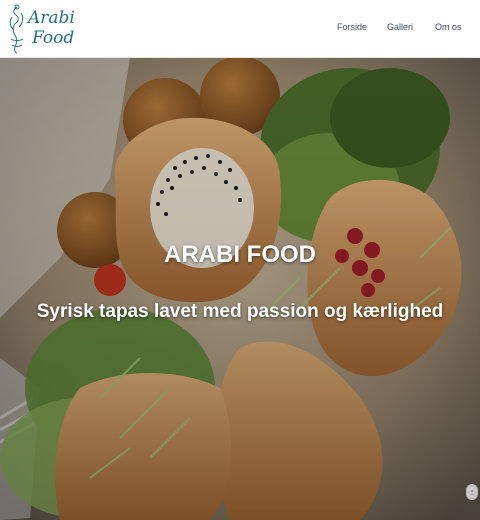 The width and height of the screenshot is (480, 520). Describe the element at coordinates (51, 18) in the screenshot. I see `logo-text-arabi: Arabi` at that location.